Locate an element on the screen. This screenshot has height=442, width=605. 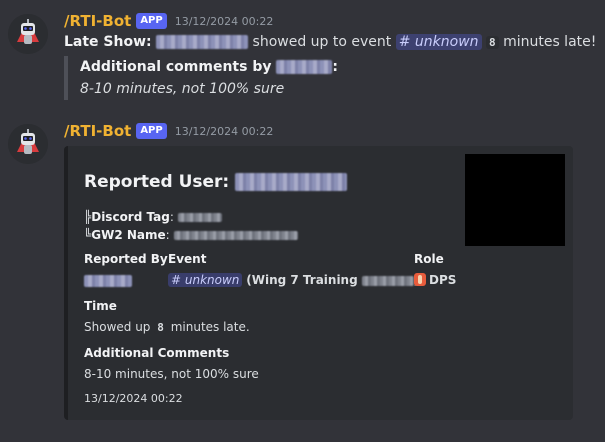
discord-tag-label: Discord Tag is located at coordinates (130, 217).